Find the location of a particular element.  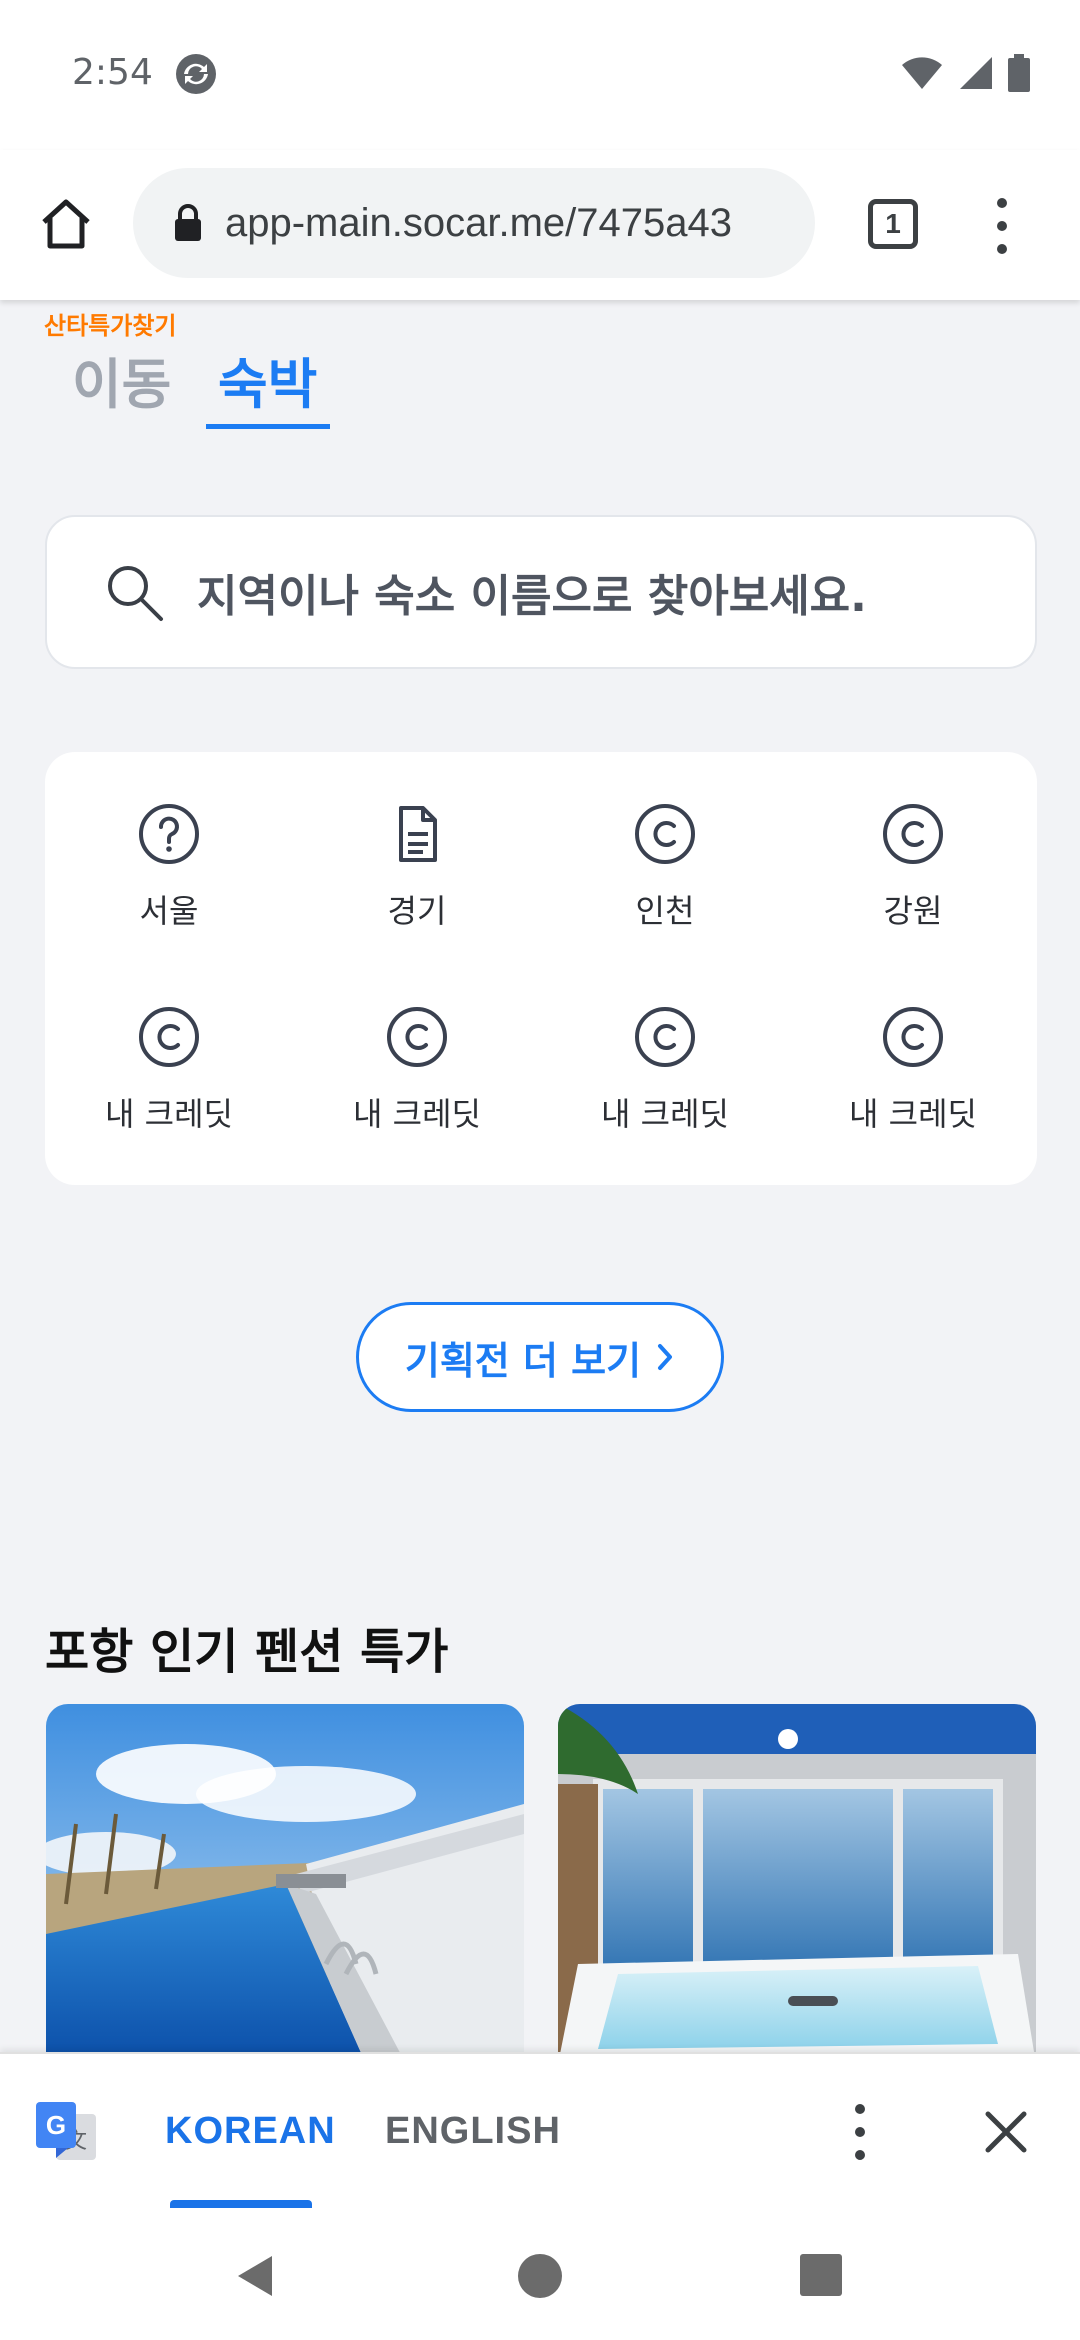

question-circle-icon is located at coordinates (169, 834).